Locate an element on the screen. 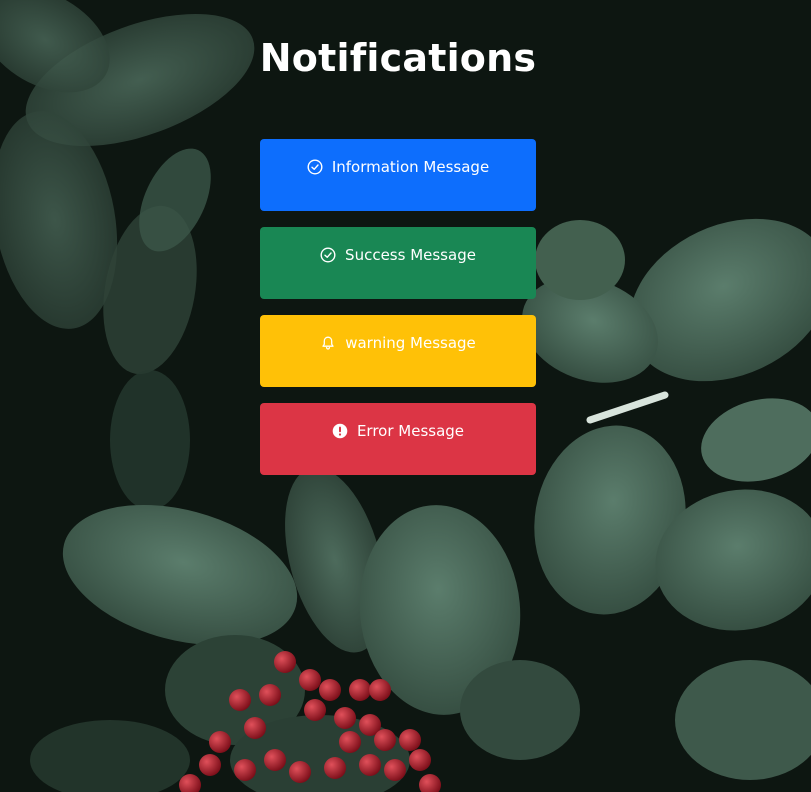  exclamation-circle-icon is located at coordinates (340, 431).